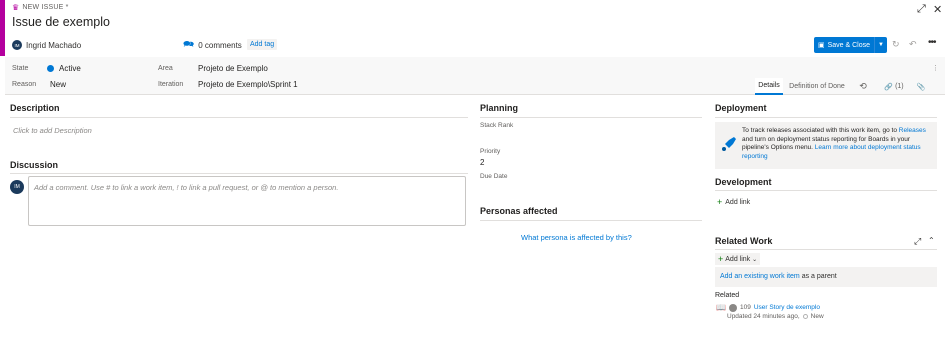  Describe the element at coordinates (165, 68) in the screenshot. I see `area-label: Area` at that location.